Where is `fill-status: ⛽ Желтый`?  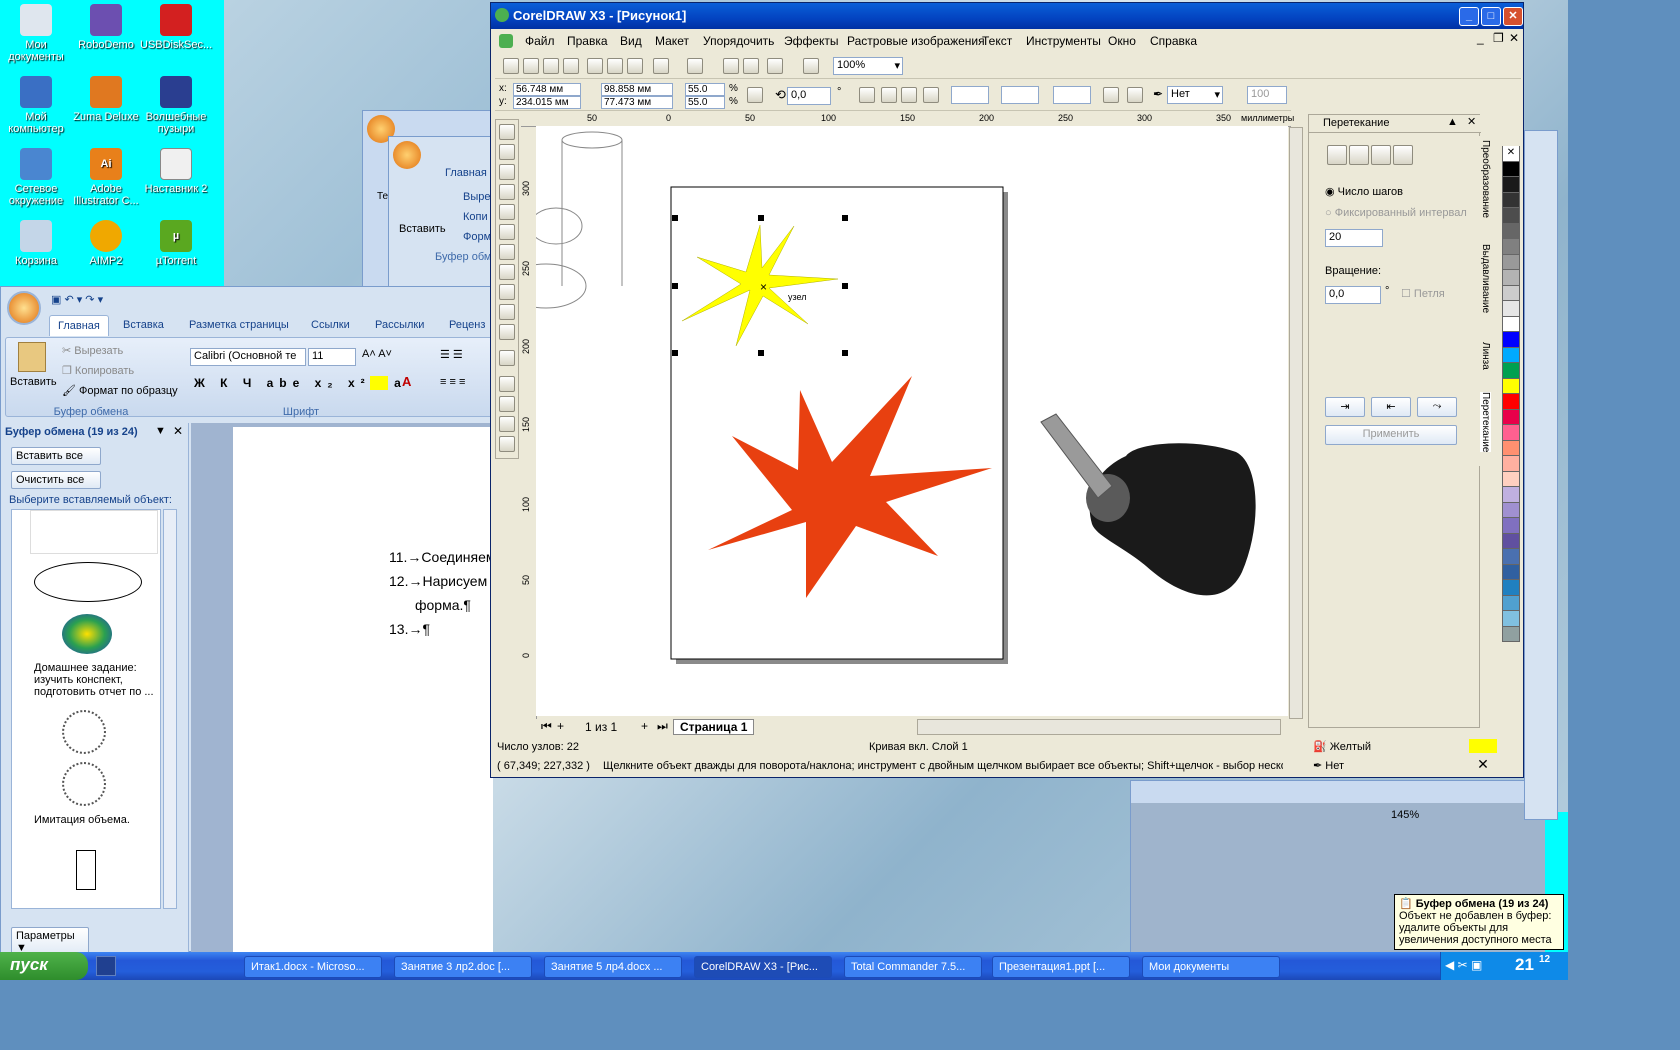
fill-status: ⛽ Желтый is located at coordinates (1342, 746).